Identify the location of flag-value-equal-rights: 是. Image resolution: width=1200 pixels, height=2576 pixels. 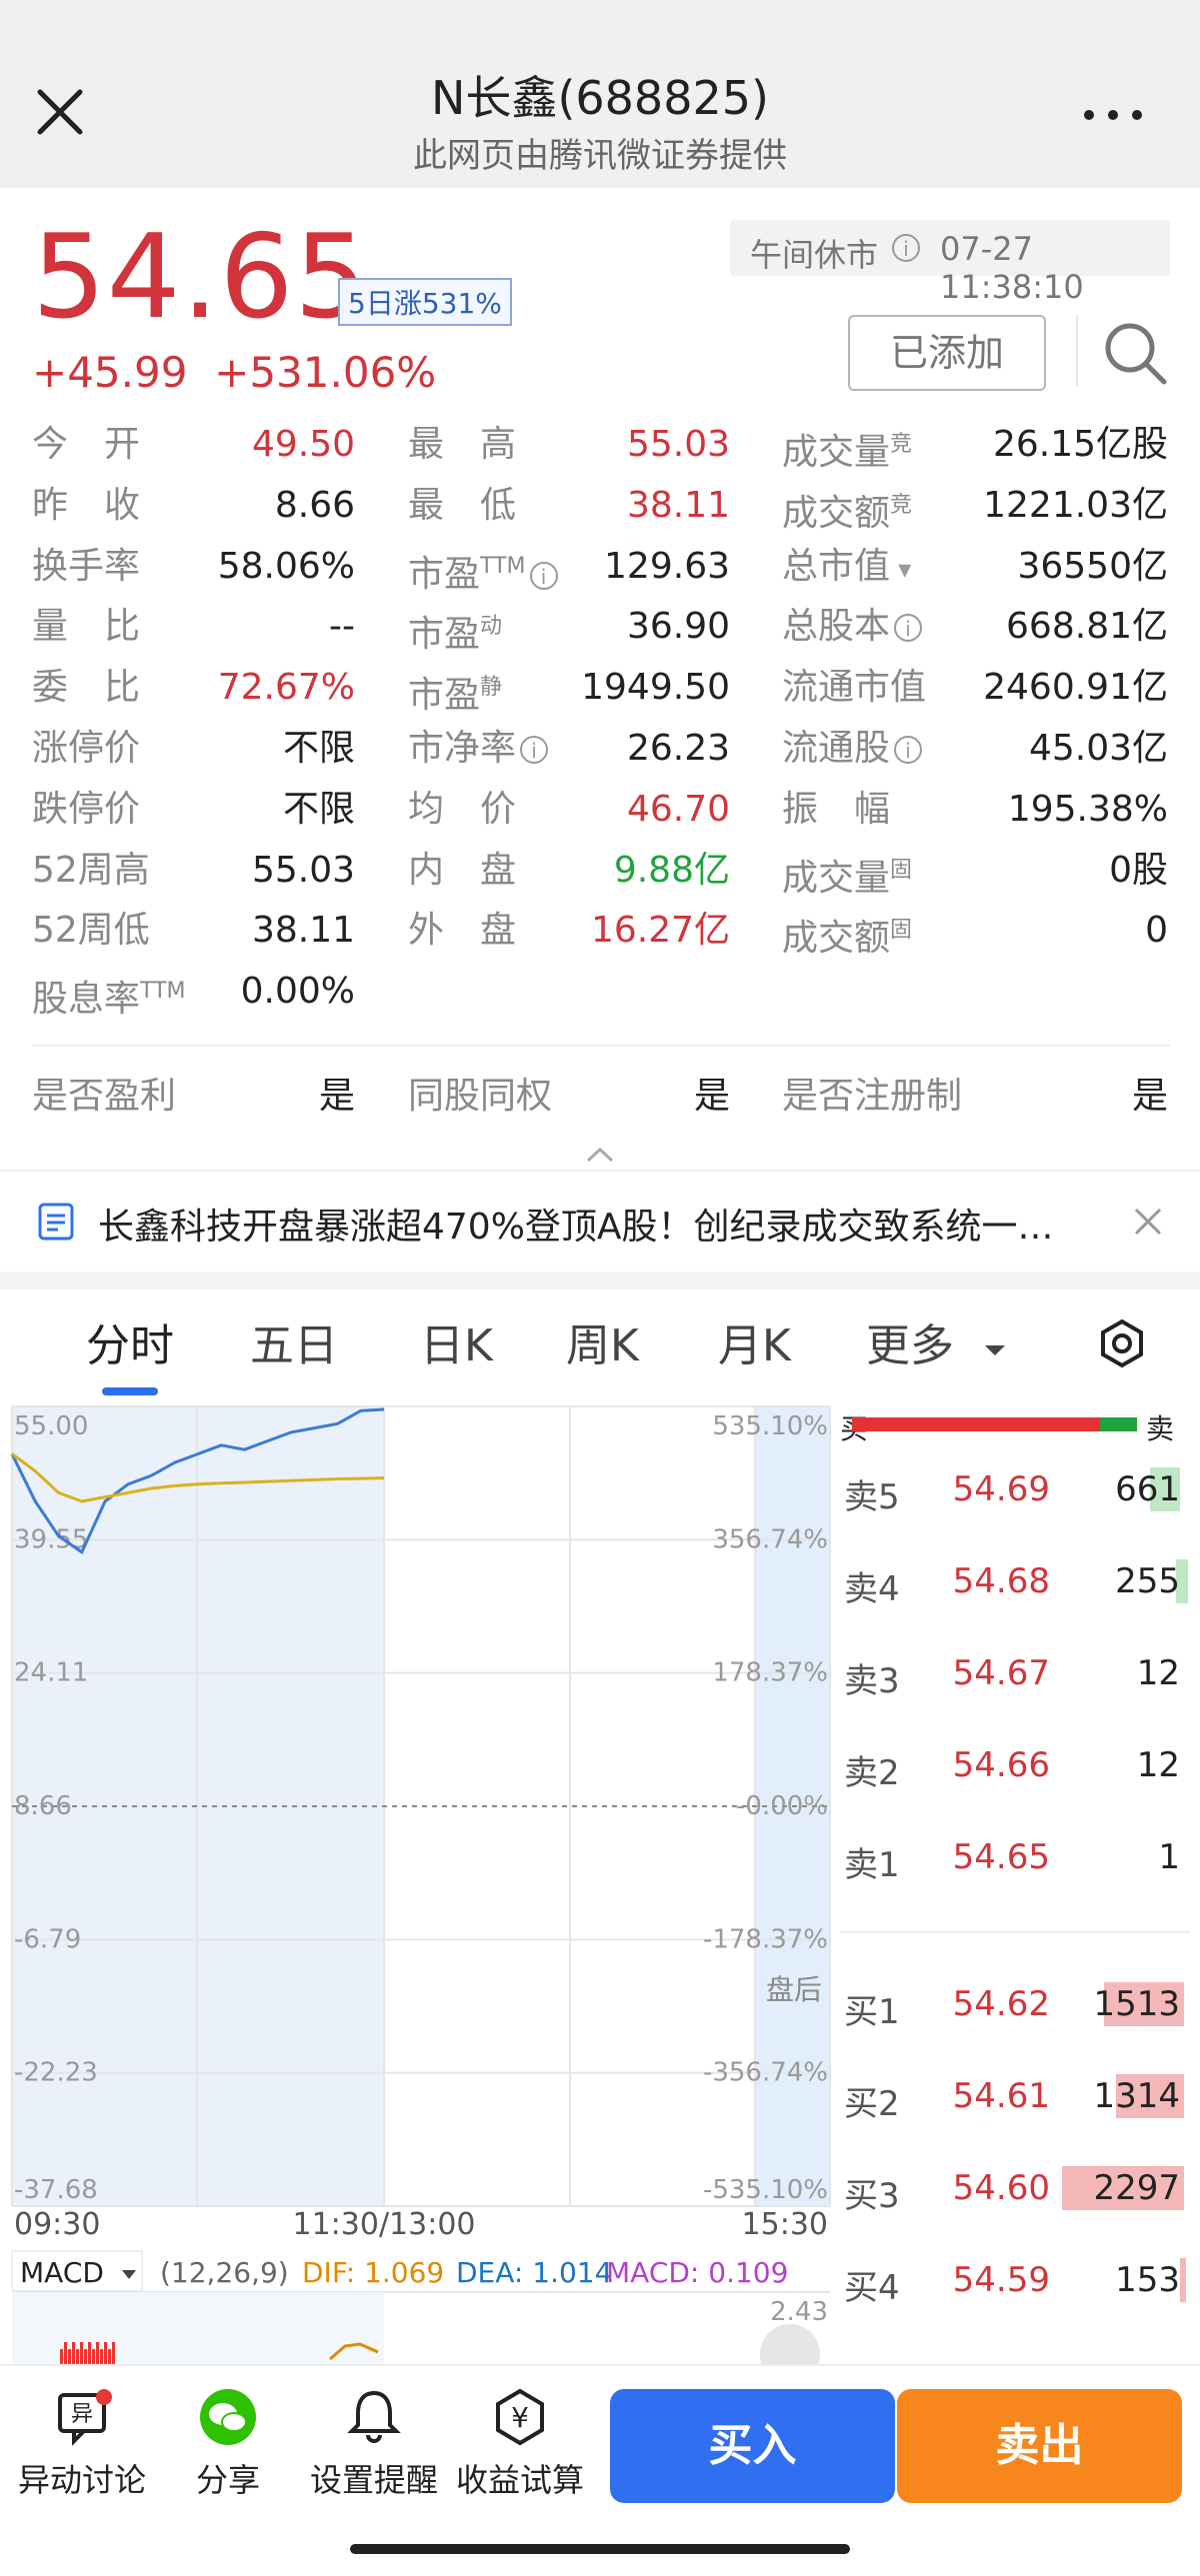
(711, 1096).